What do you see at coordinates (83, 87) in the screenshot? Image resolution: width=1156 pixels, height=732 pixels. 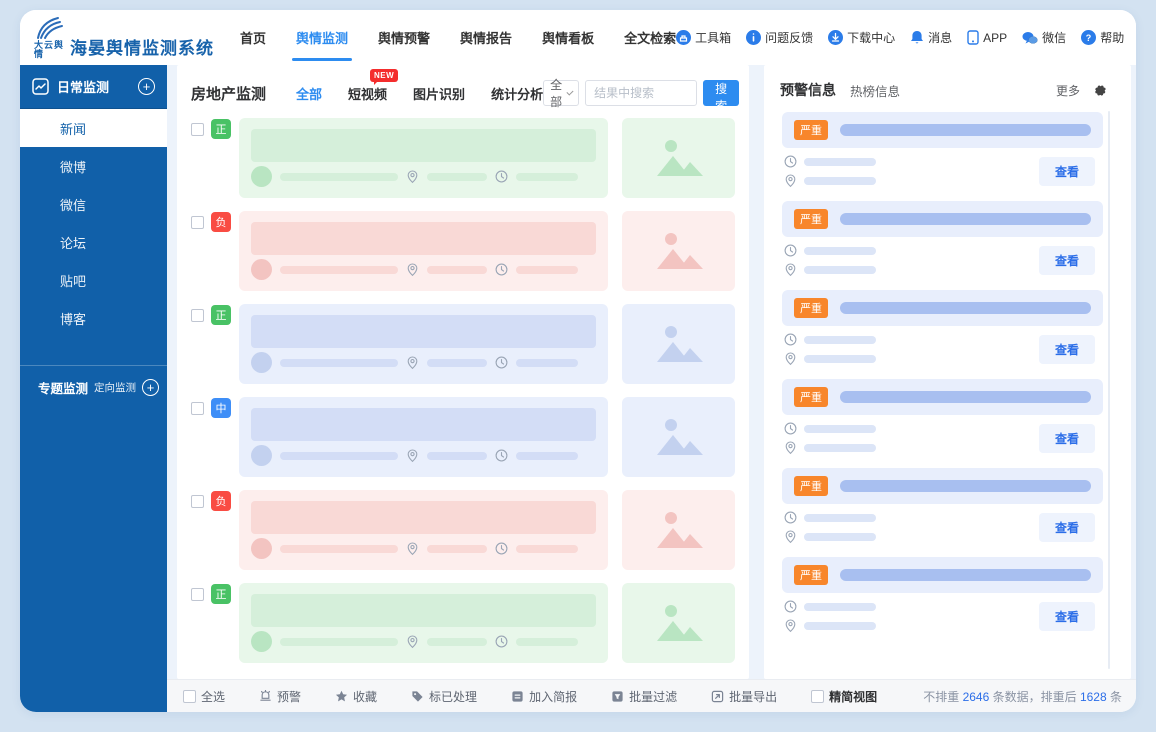 I see `daily-monitor-title: 日常监测` at bounding box center [83, 87].